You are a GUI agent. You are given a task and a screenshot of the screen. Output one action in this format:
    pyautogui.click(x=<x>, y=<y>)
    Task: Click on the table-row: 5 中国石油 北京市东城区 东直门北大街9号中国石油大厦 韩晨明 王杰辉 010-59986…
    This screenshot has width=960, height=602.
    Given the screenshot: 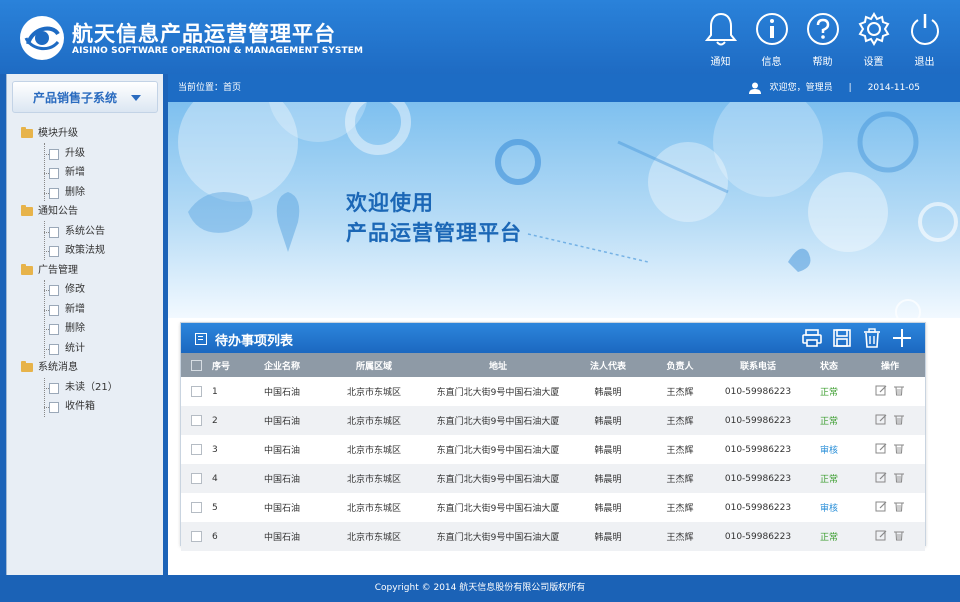 What is the action you would take?
    pyautogui.click(x=553, y=507)
    